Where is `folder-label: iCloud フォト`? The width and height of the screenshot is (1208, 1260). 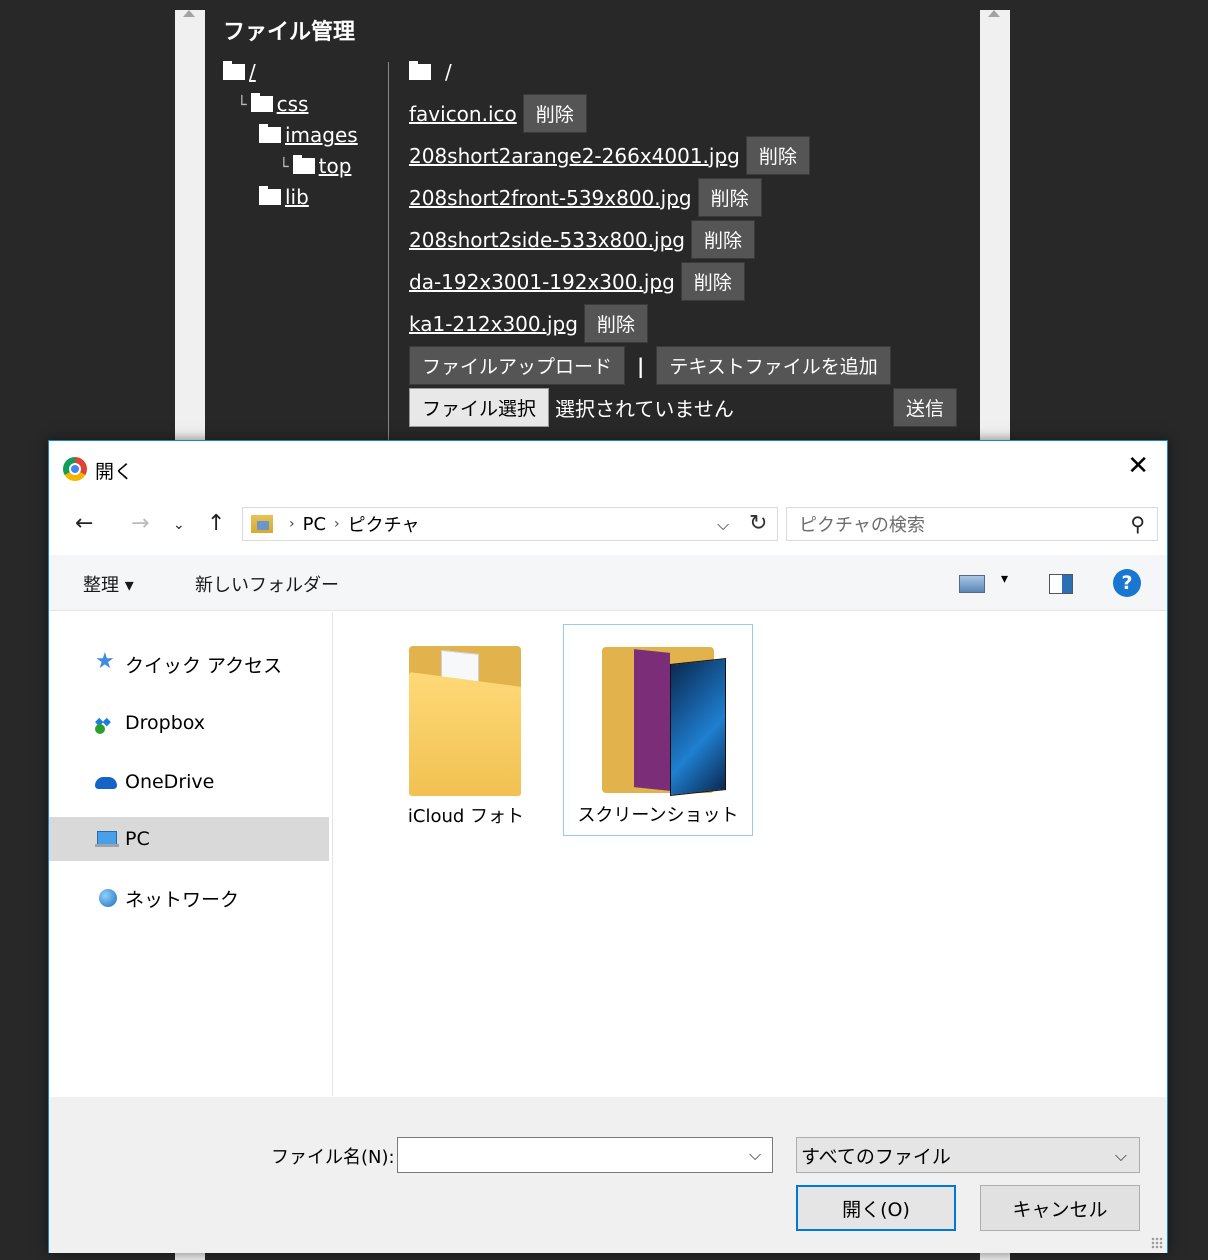
folder-label: iCloud フォト is located at coordinates (466, 816).